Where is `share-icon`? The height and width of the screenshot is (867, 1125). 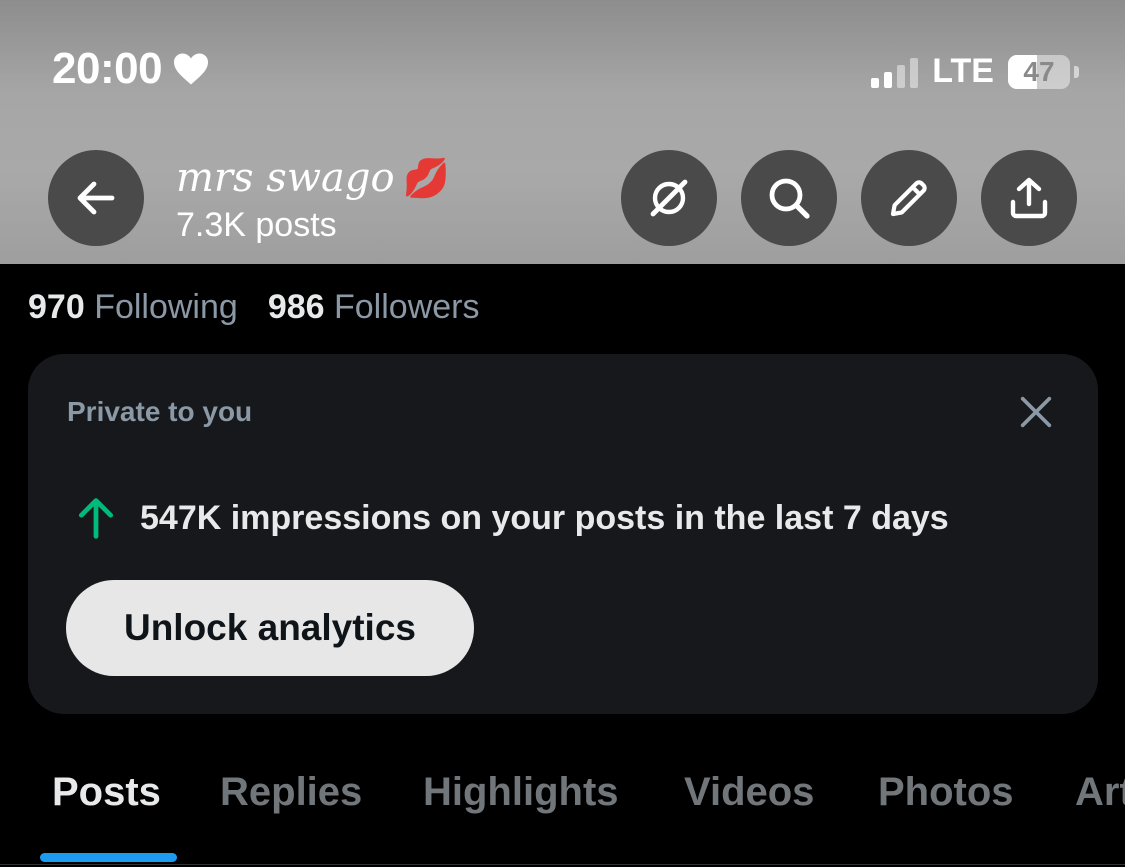 share-icon is located at coordinates (1029, 198).